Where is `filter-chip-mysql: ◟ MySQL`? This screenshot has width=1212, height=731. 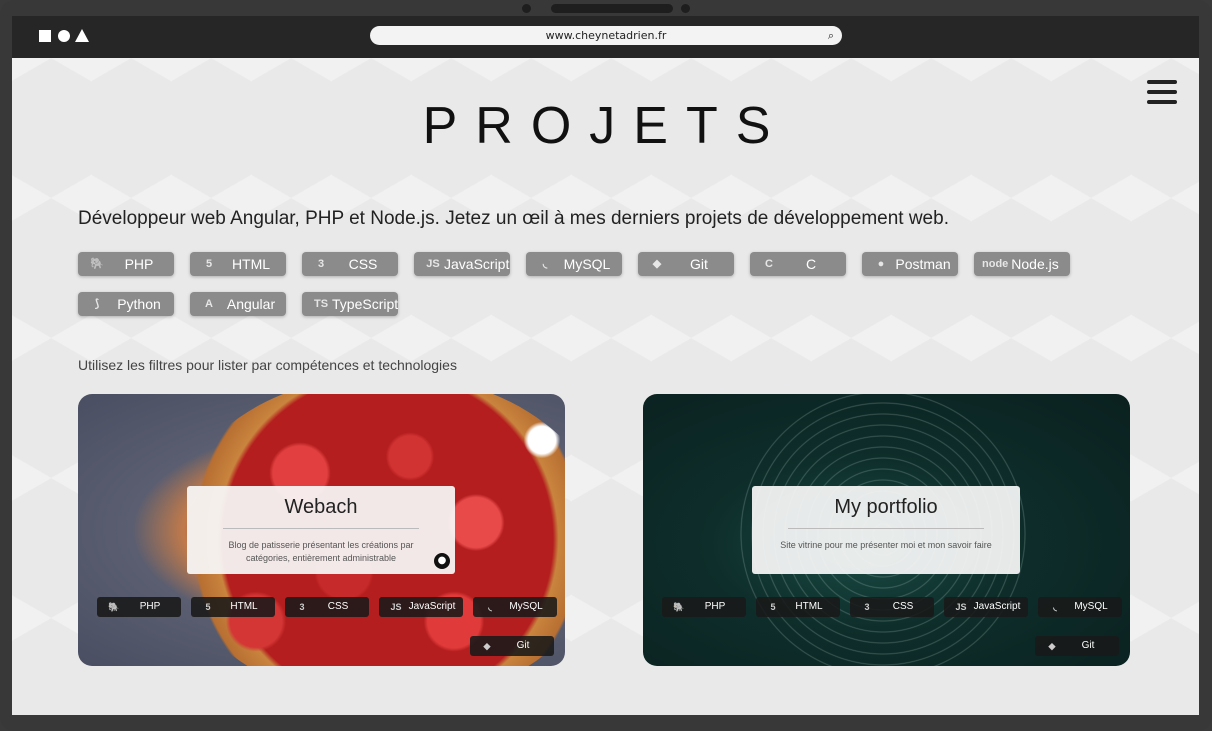 filter-chip-mysql: ◟ MySQL is located at coordinates (574, 264).